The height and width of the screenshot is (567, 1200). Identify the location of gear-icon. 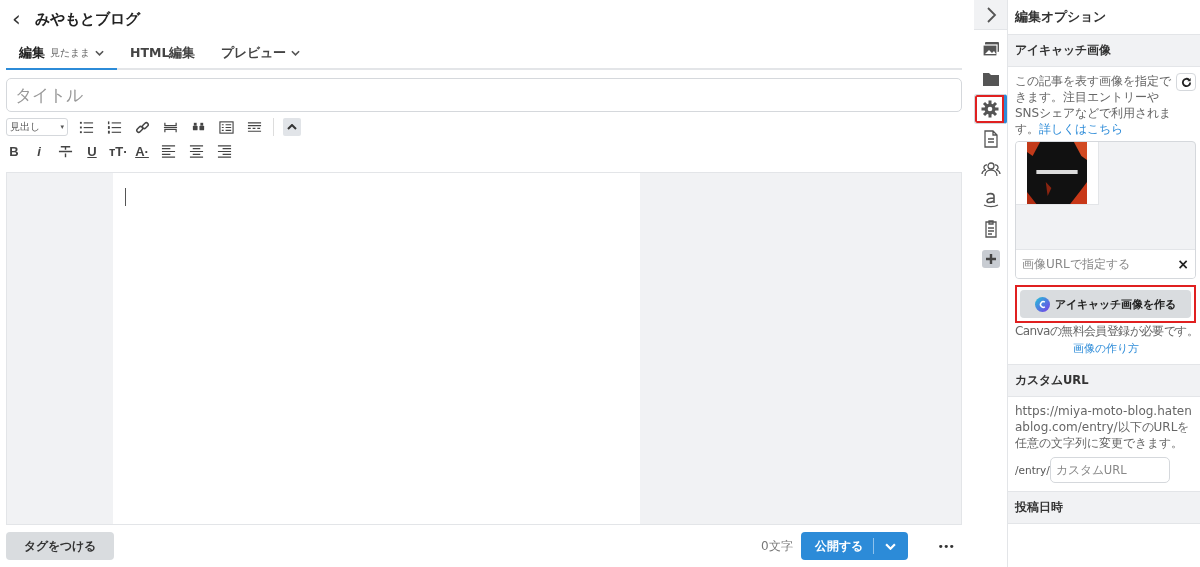
(989, 109).